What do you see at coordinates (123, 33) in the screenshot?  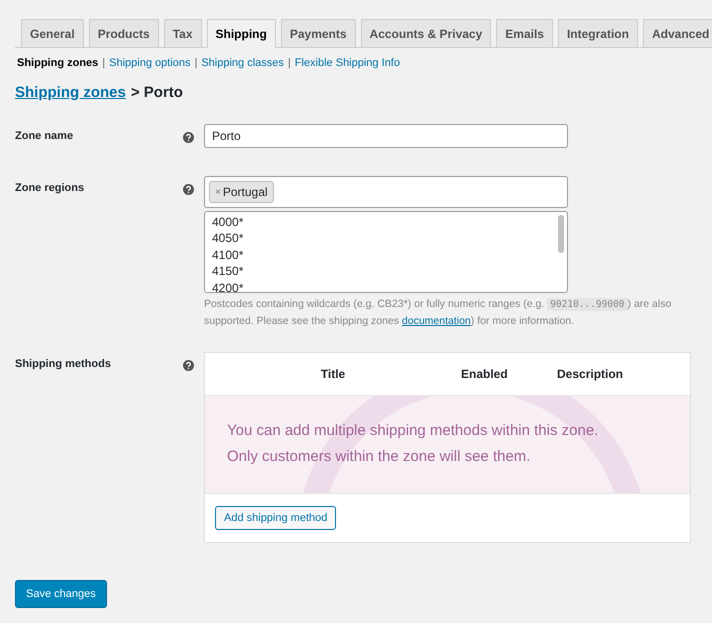 I see `settings-tab: Products` at bounding box center [123, 33].